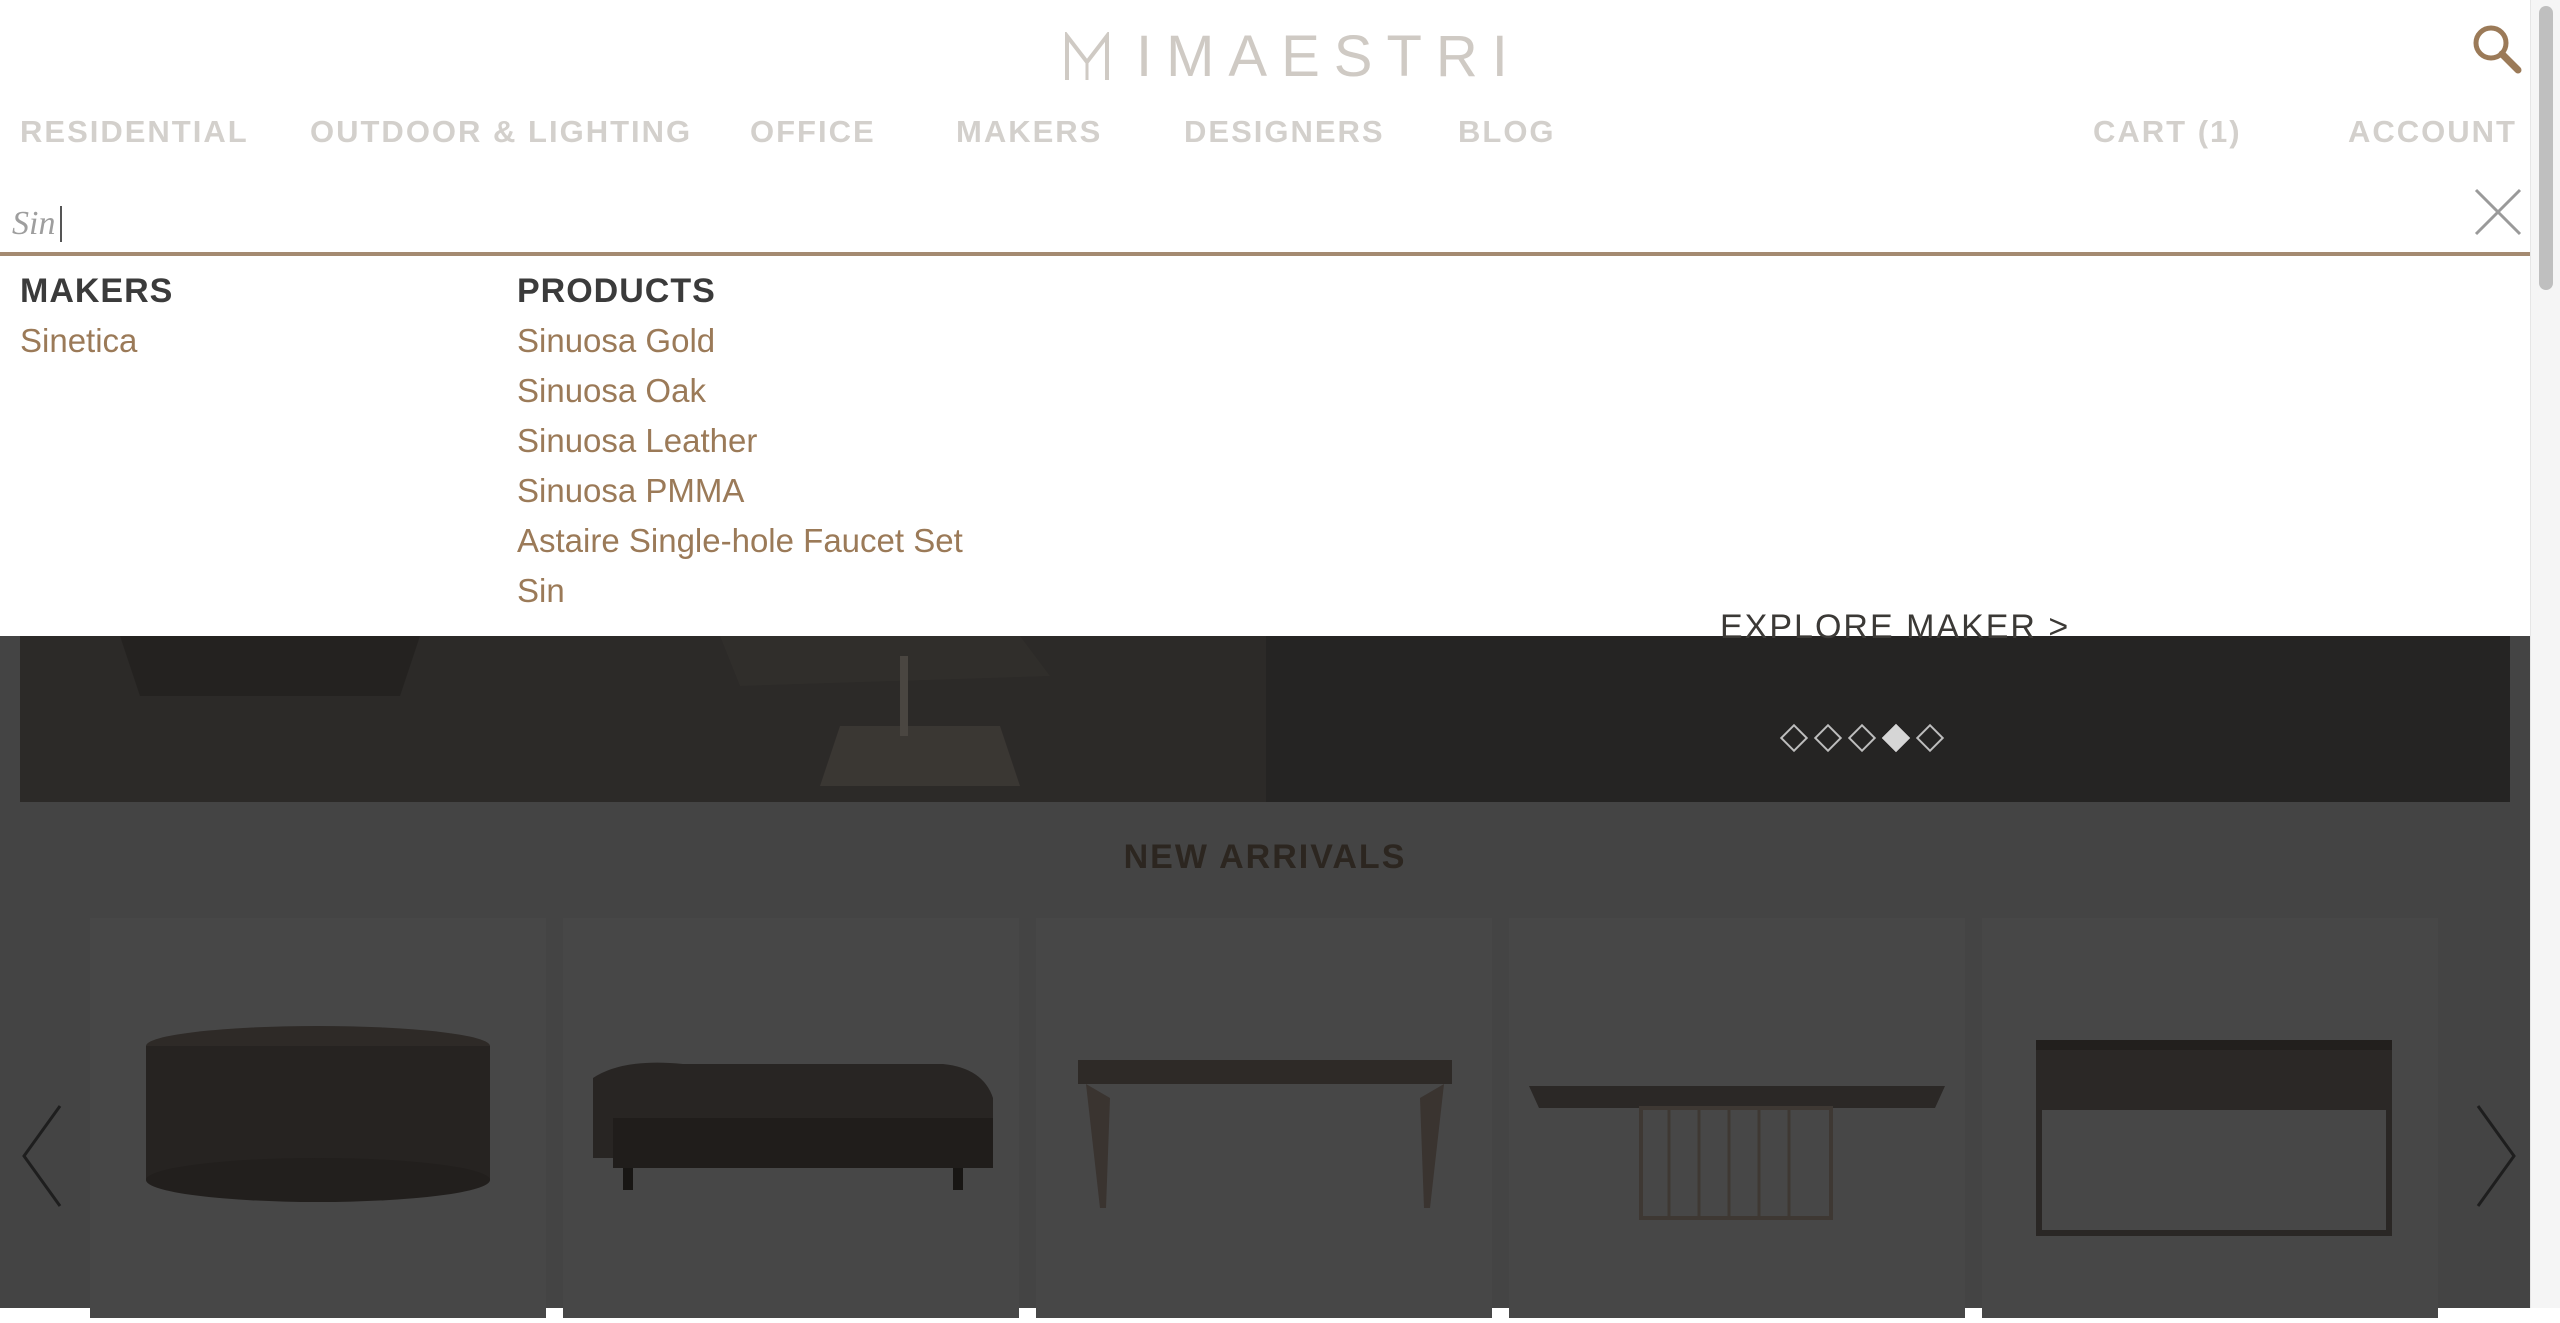  Describe the element at coordinates (616, 291) in the screenshot. I see `products-heading: PRODUCTS` at that location.